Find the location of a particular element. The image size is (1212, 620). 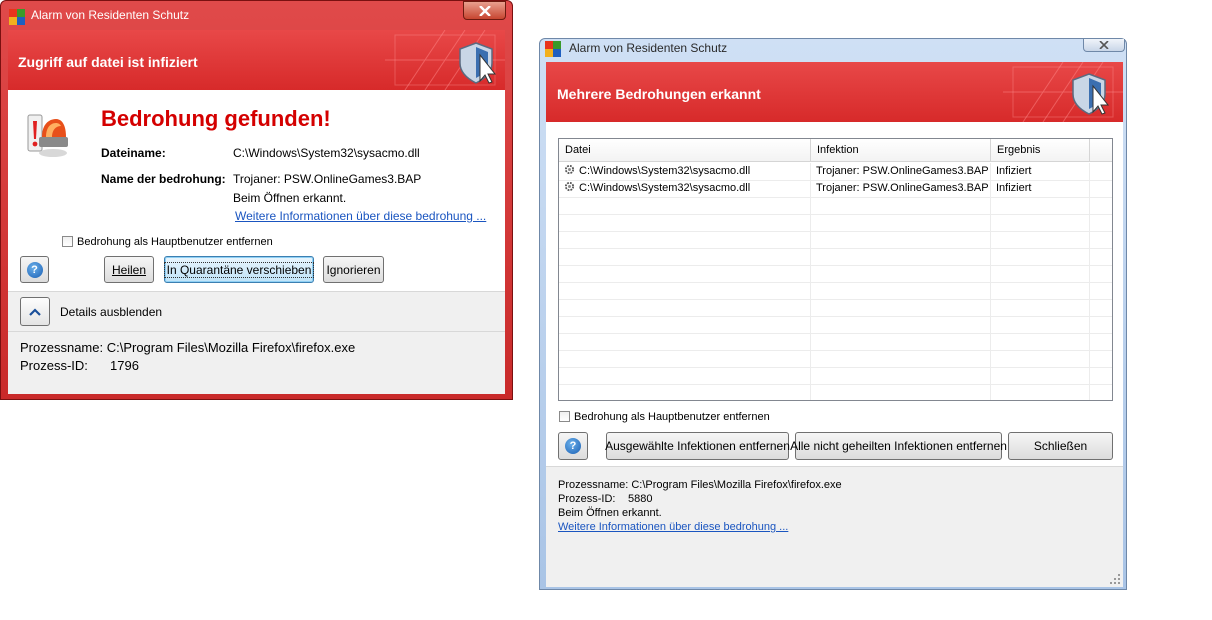

heal-button-label: Heilen is located at coordinates (129, 269).